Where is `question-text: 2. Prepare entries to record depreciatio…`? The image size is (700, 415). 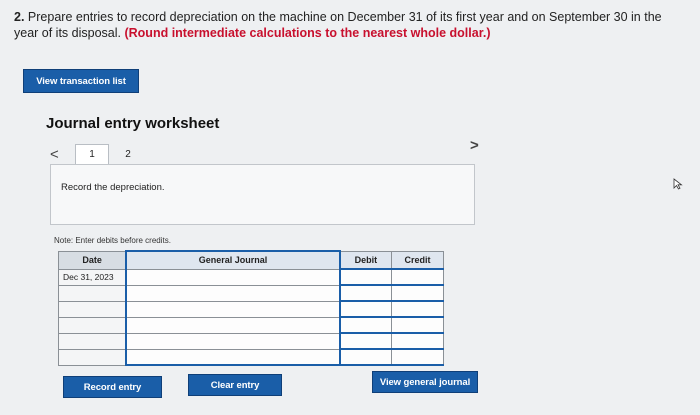 question-text: 2. Prepare entries to record depreciatio… is located at coordinates (349, 25).